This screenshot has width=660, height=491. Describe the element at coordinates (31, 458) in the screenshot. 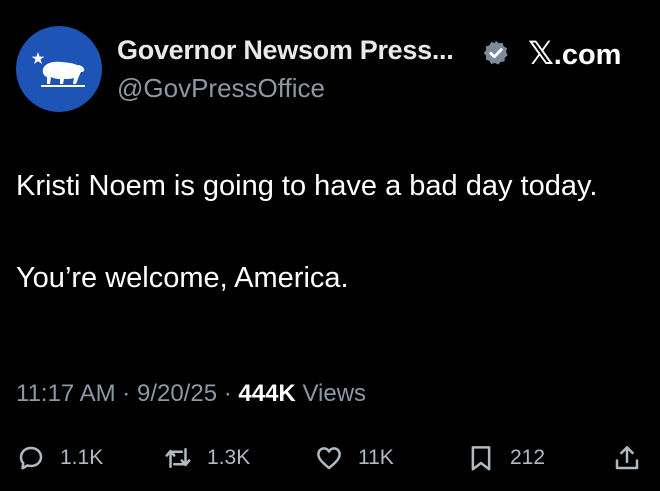

I see `reply-icon` at that location.